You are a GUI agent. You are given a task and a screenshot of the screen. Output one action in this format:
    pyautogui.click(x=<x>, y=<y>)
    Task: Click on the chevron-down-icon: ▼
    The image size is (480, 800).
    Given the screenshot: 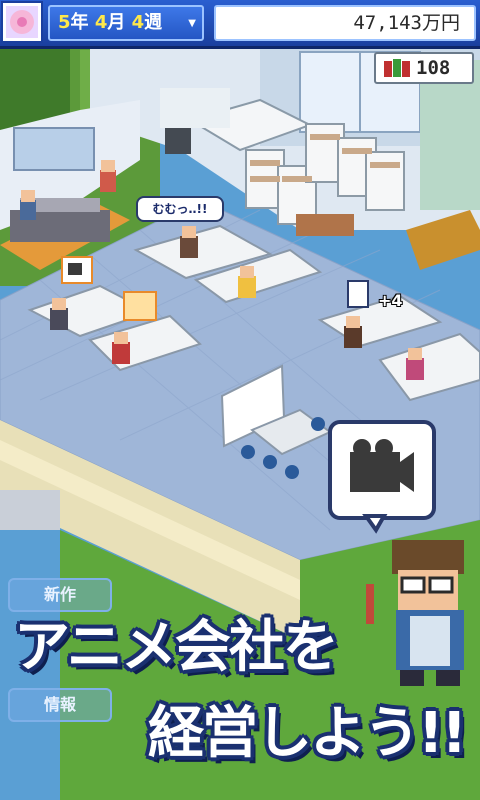 What is the action you would take?
    pyautogui.click(x=192, y=23)
    